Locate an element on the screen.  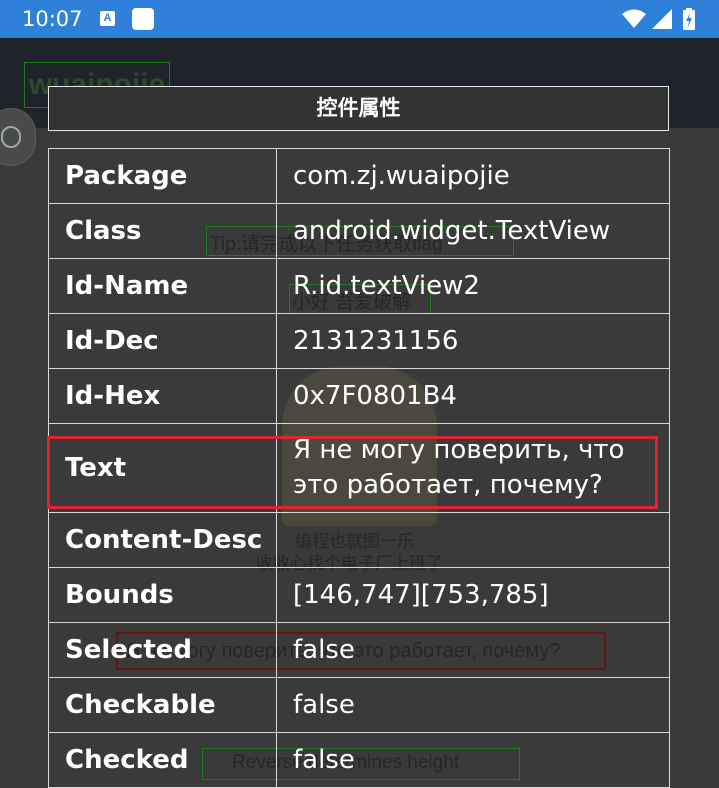
text-row-highlight is located at coordinates (352, 472).